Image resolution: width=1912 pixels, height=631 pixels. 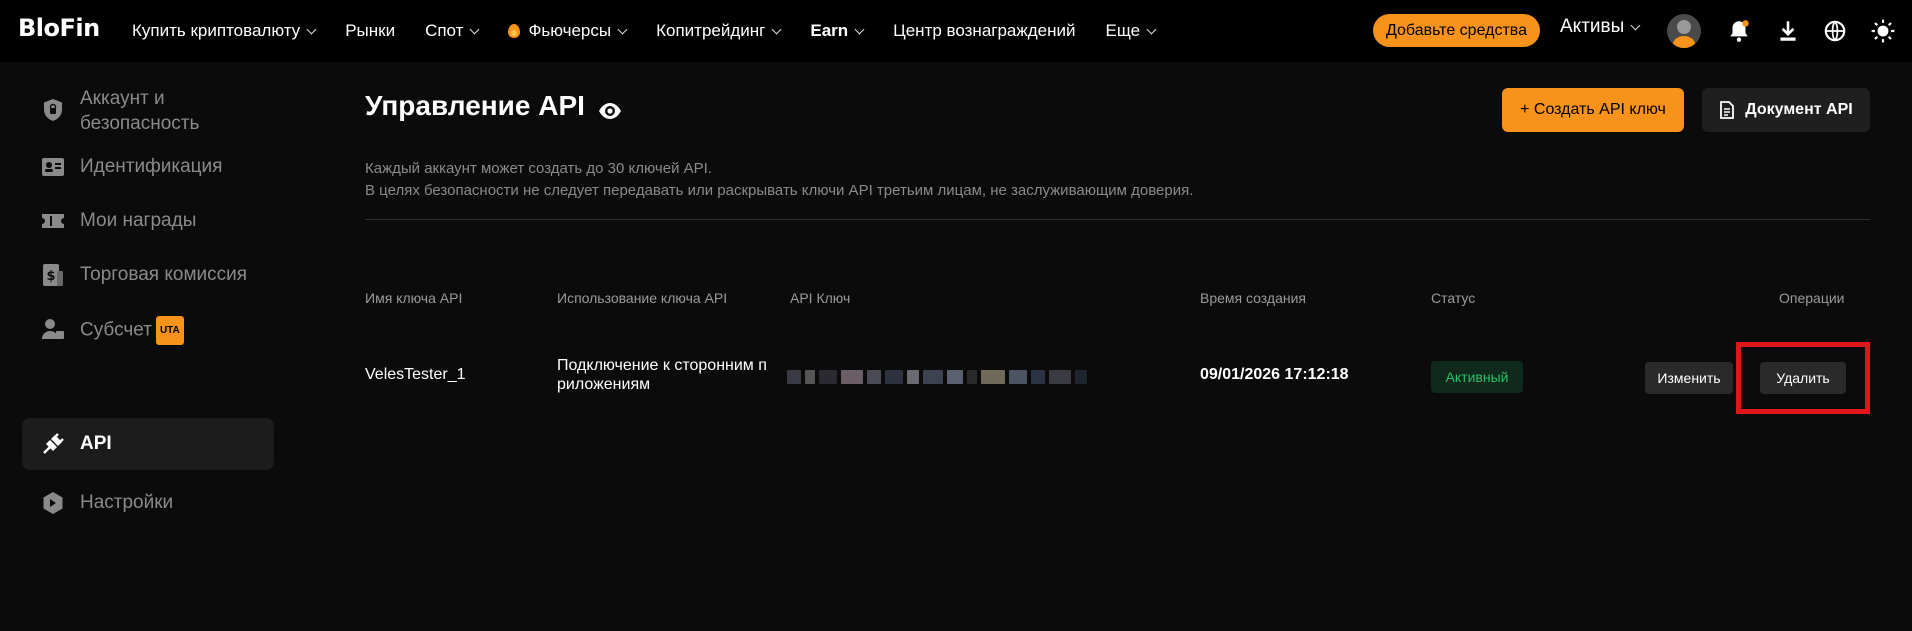 I want to click on nav-label: Фьючерсы, so click(x=570, y=30).